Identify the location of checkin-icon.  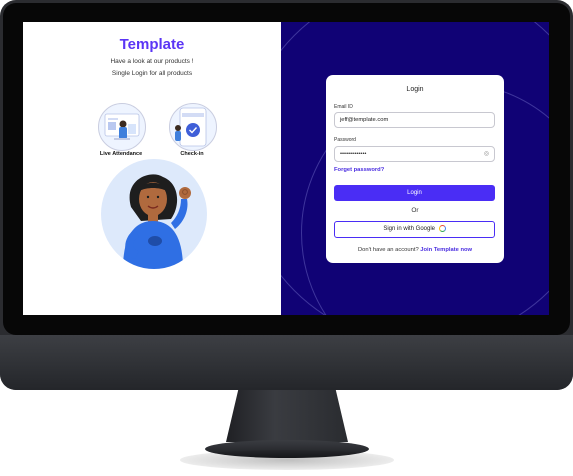
(191, 127).